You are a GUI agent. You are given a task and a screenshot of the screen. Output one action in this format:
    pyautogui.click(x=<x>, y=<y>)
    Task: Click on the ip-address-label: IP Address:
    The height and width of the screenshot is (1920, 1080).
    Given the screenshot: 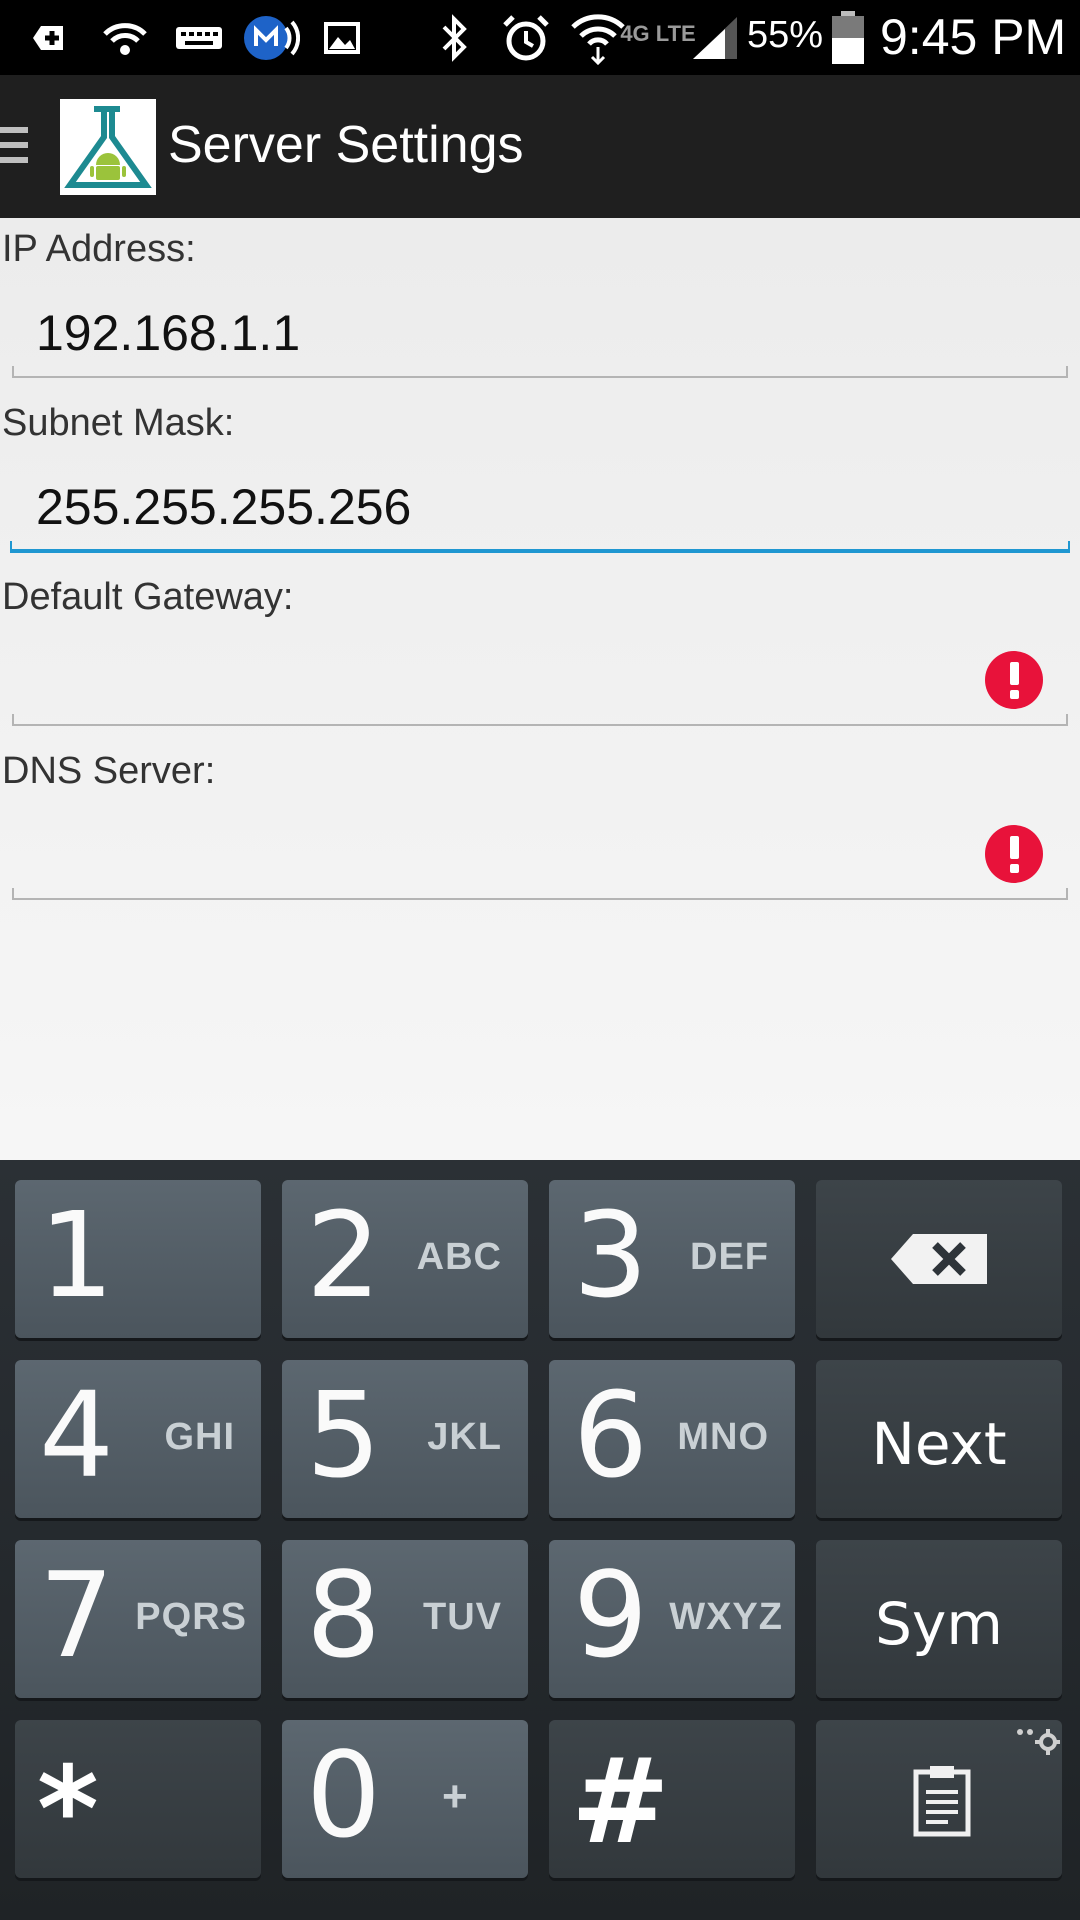 What is the action you would take?
    pyautogui.click(x=99, y=249)
    